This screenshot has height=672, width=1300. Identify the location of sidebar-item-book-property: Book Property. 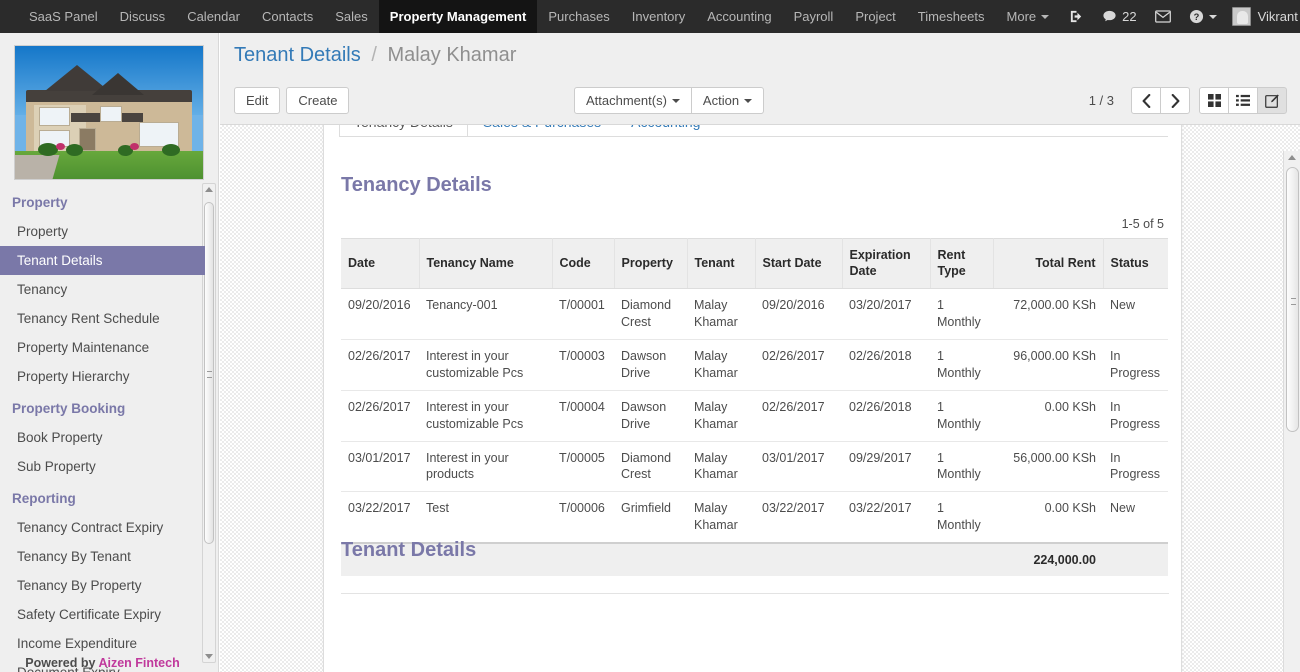
(102, 437).